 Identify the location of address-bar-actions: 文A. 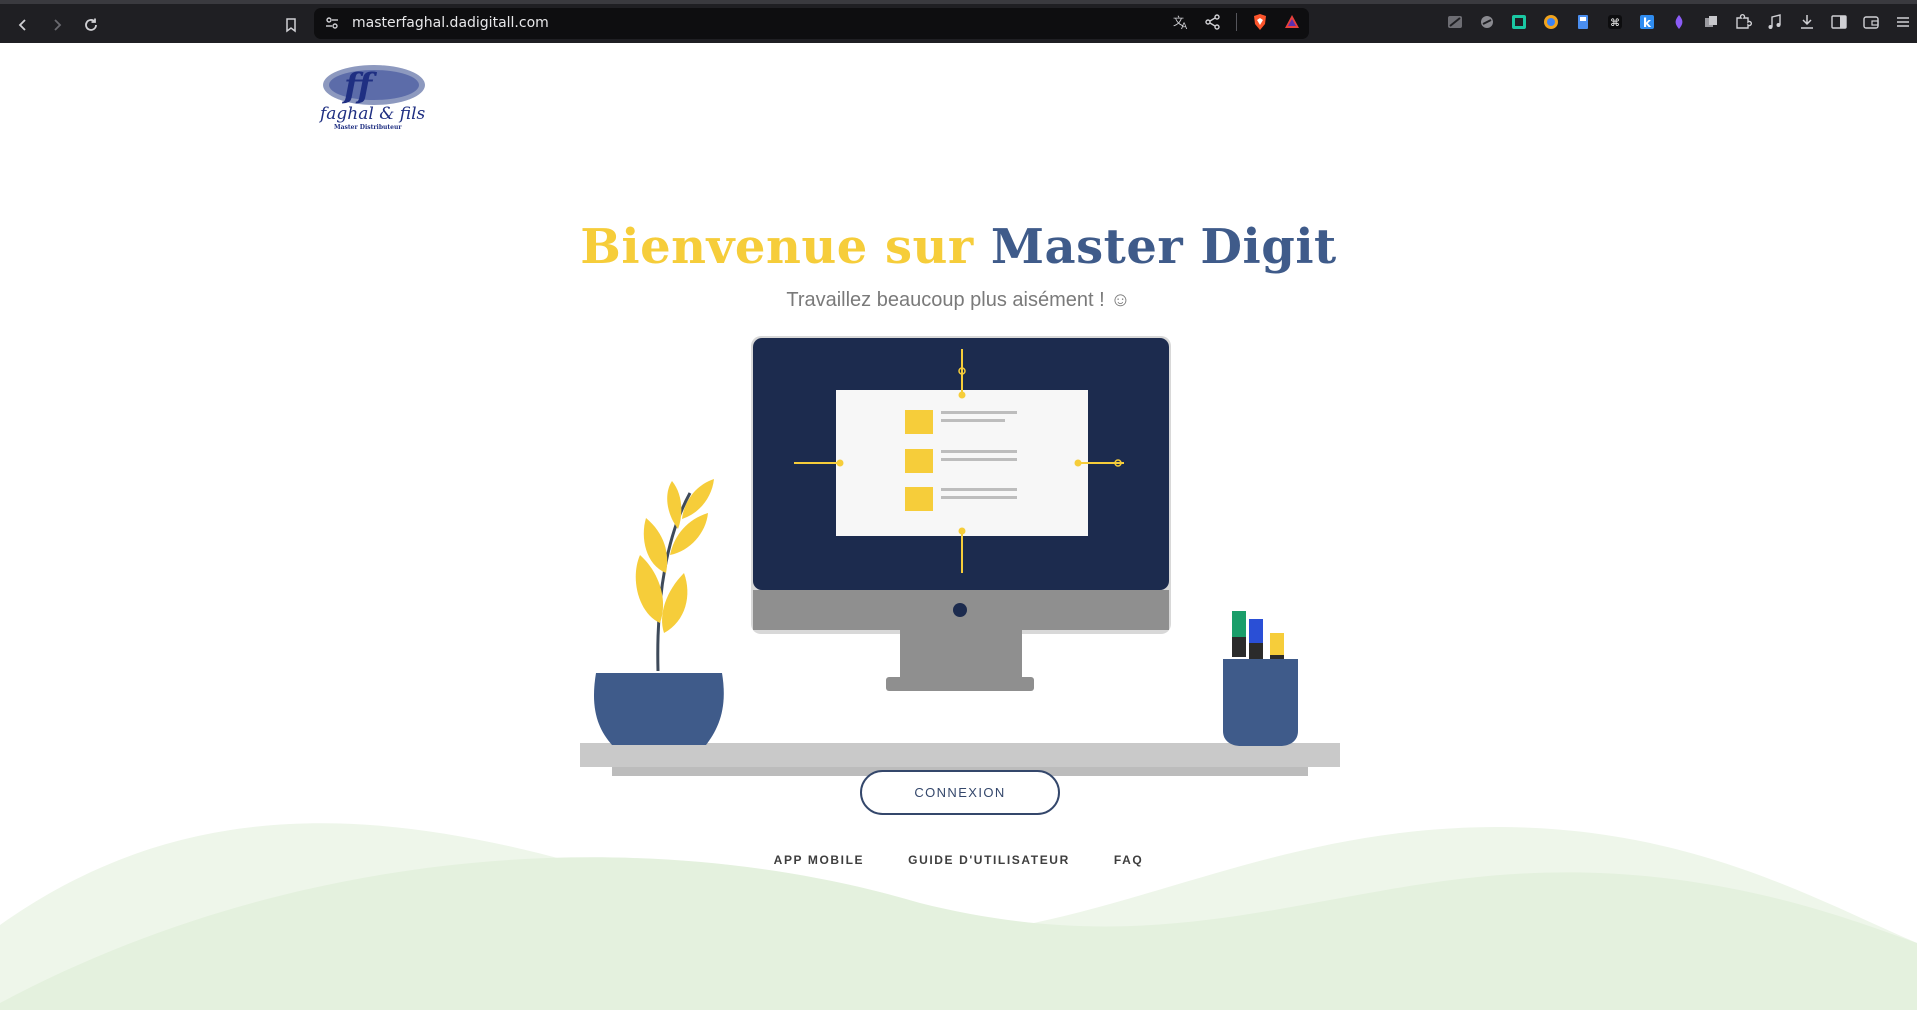
(1236, 22).